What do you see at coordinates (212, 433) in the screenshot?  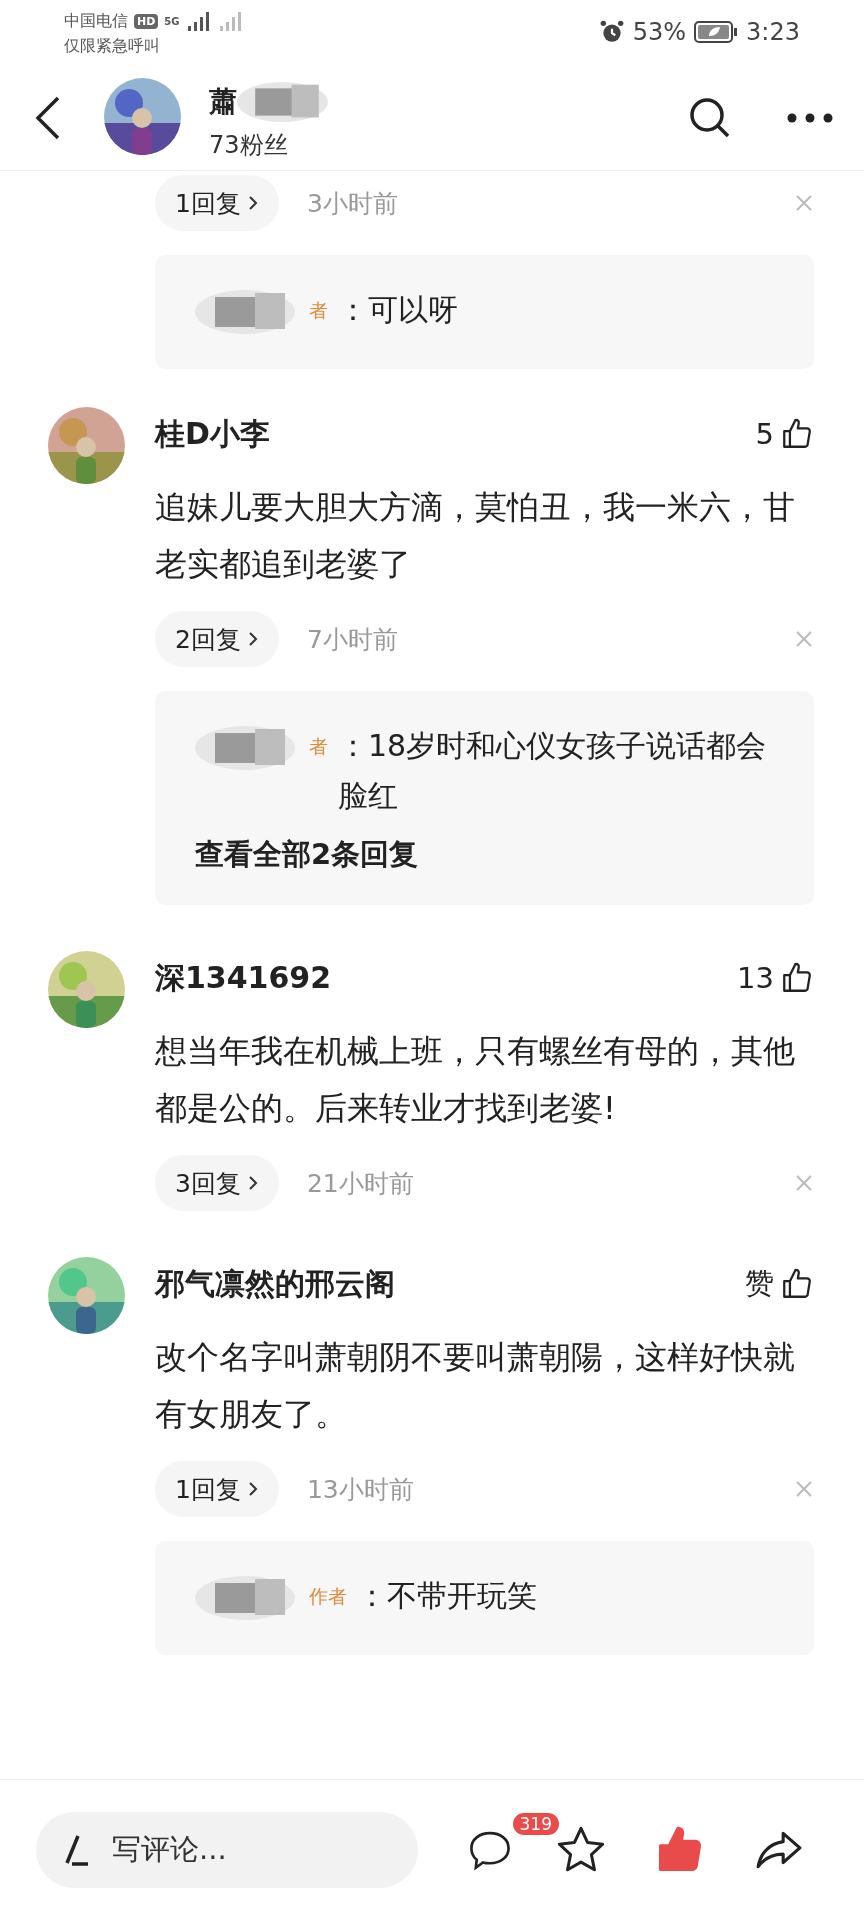 I see `commenter-name: 桂D小李` at bounding box center [212, 433].